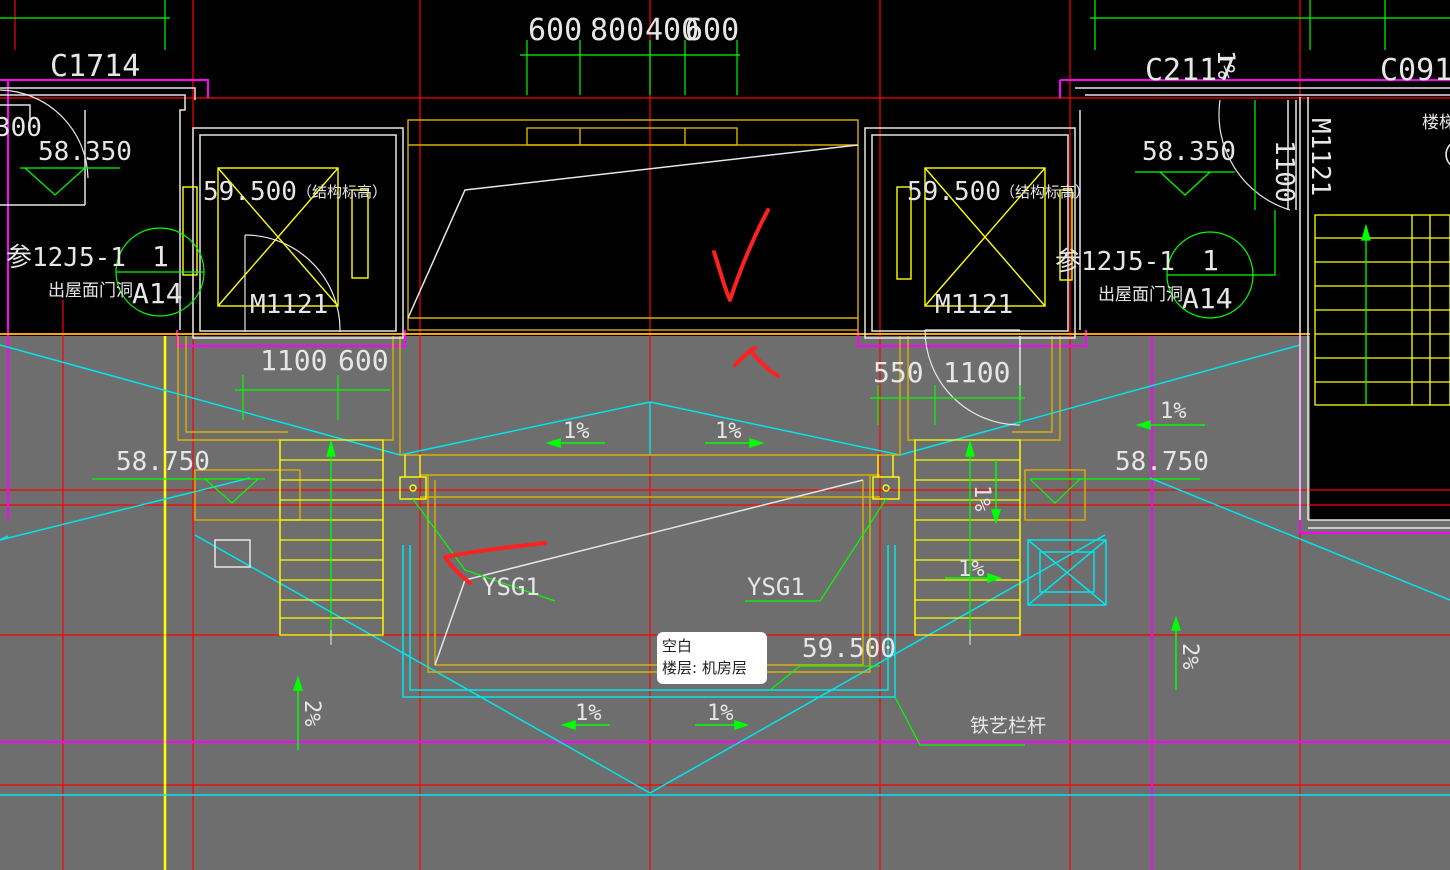  What do you see at coordinates (1380, 367) in the screenshot?
I see `stair-room-dark` at bounding box center [1380, 367].